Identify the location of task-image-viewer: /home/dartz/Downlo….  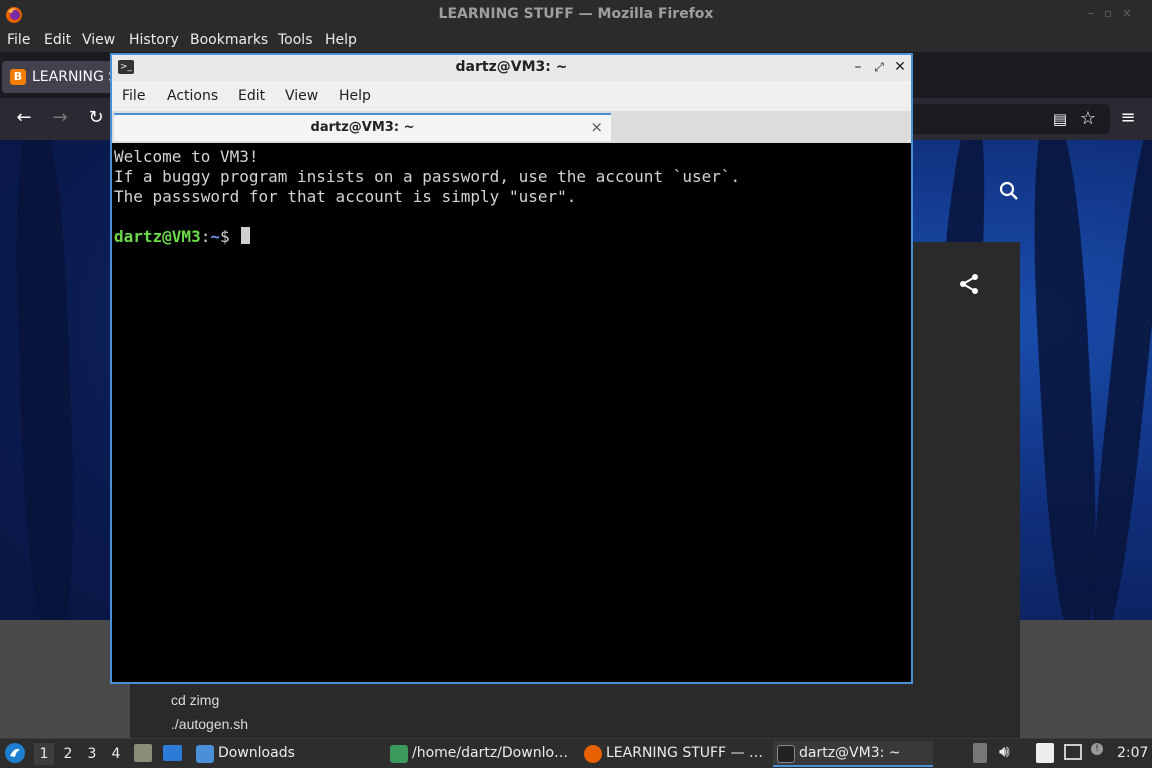
(481, 754).